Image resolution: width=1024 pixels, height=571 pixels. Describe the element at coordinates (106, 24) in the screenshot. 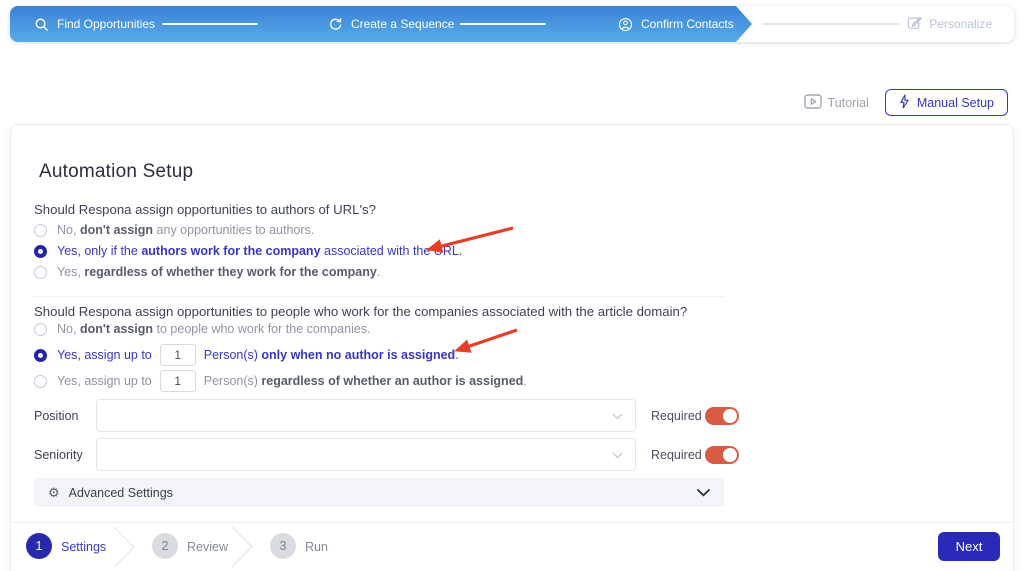

I see `step-label: Find Opportunities` at that location.